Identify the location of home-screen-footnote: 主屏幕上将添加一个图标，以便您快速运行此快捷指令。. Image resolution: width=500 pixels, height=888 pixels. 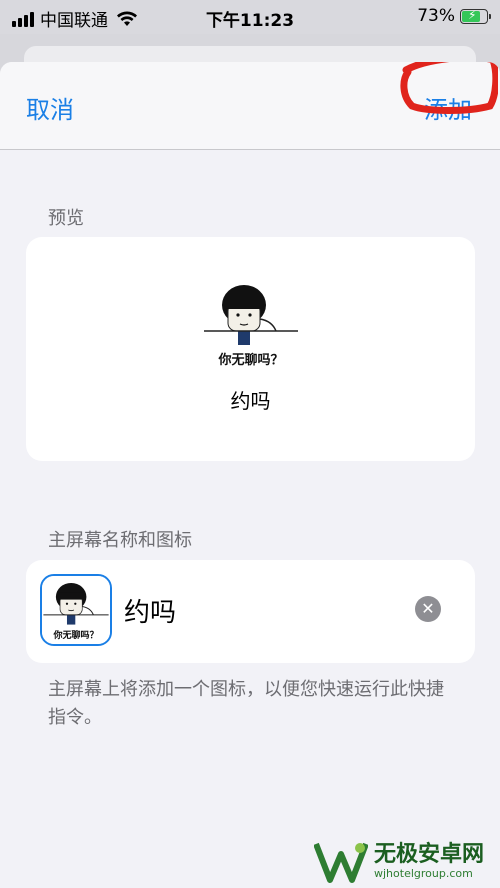
(246, 703).